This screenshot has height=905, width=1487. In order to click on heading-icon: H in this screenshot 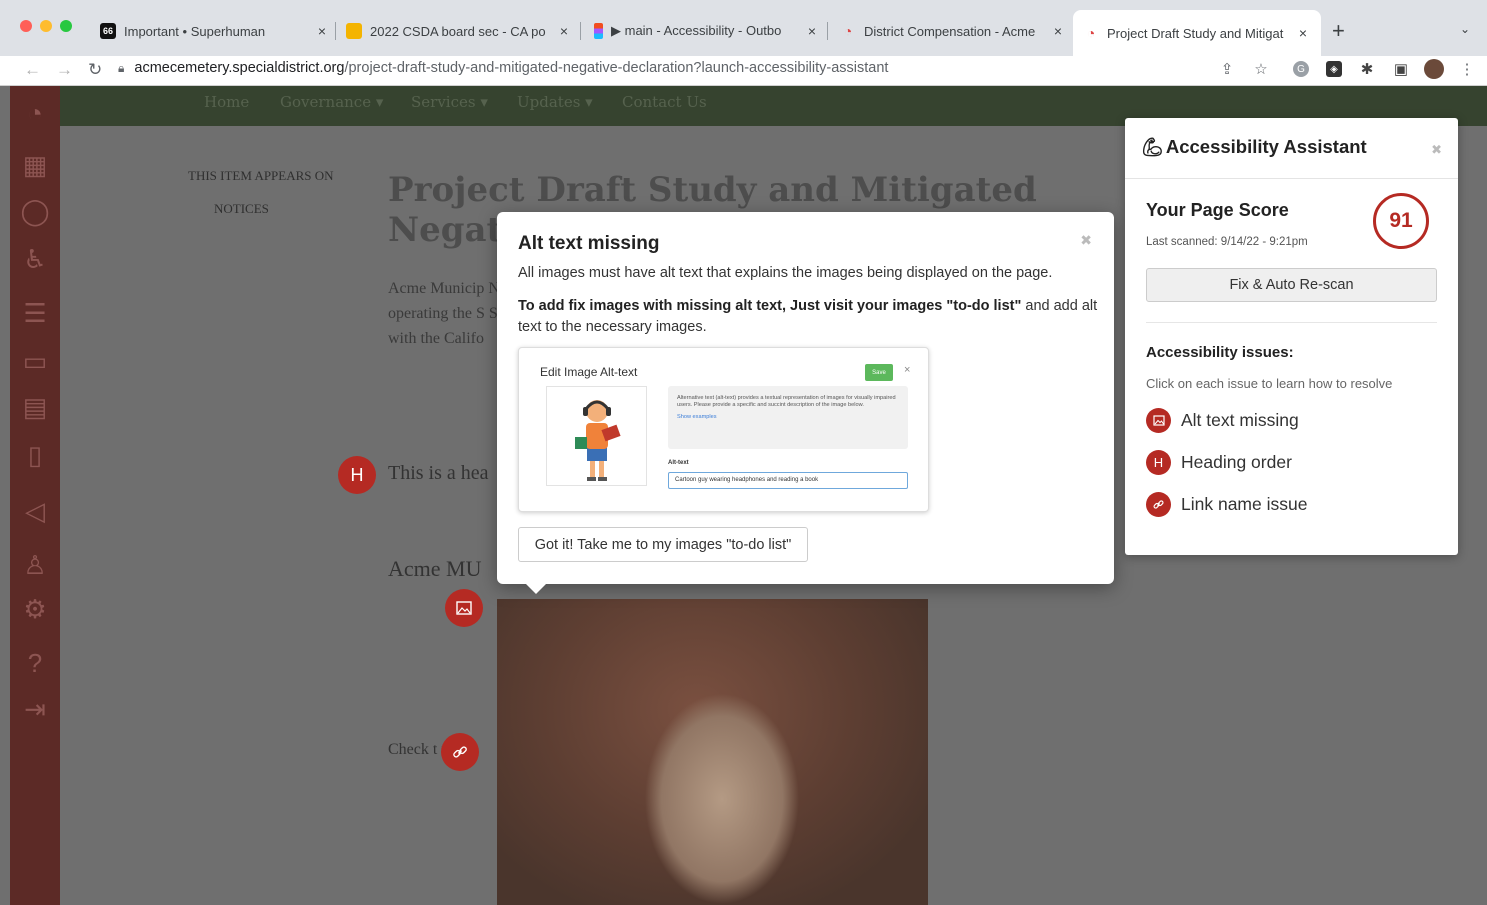, I will do `click(1158, 462)`.